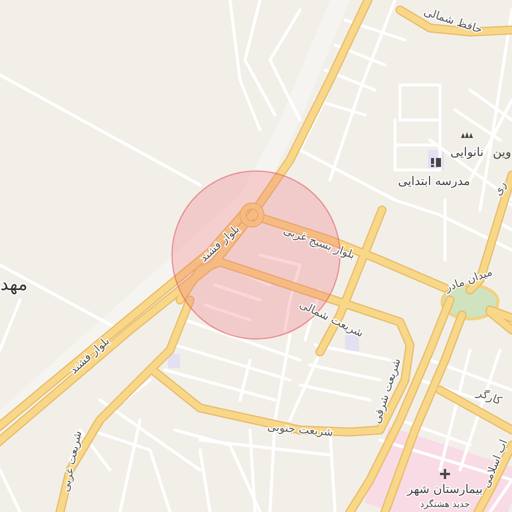 This screenshot has height=512, width=512. Describe the element at coordinates (436, 162) in the screenshot. I see `school-icon` at that location.